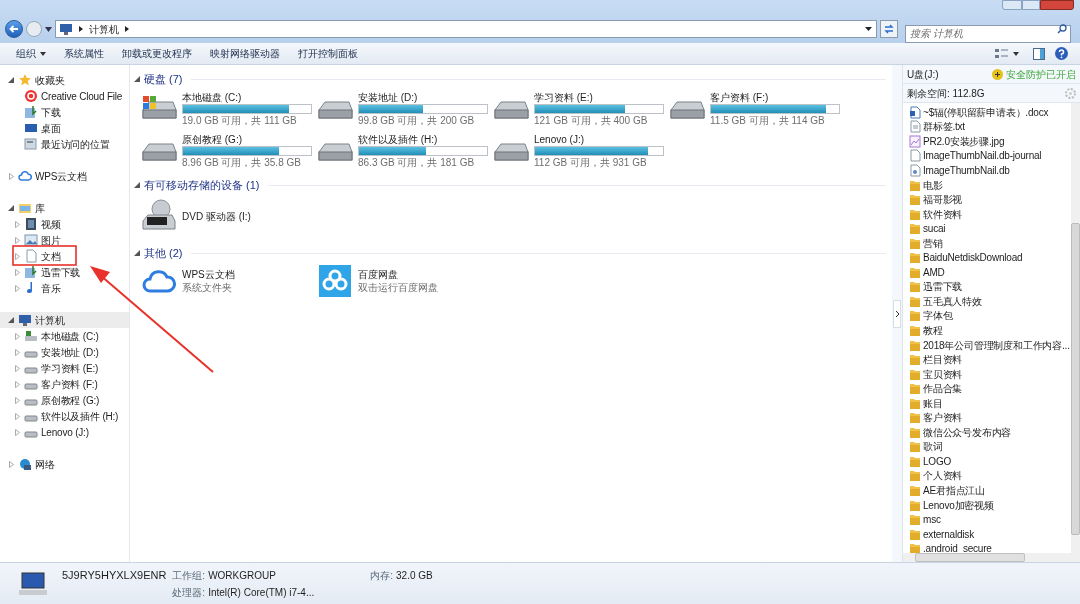 Image resolution: width=1080 pixels, height=604 pixels. Describe the element at coordinates (404, 151) in the screenshot. I see `drive-tile: 软件以及插件 (H:) 86.3 GB 可用，共 181 GB` at that location.